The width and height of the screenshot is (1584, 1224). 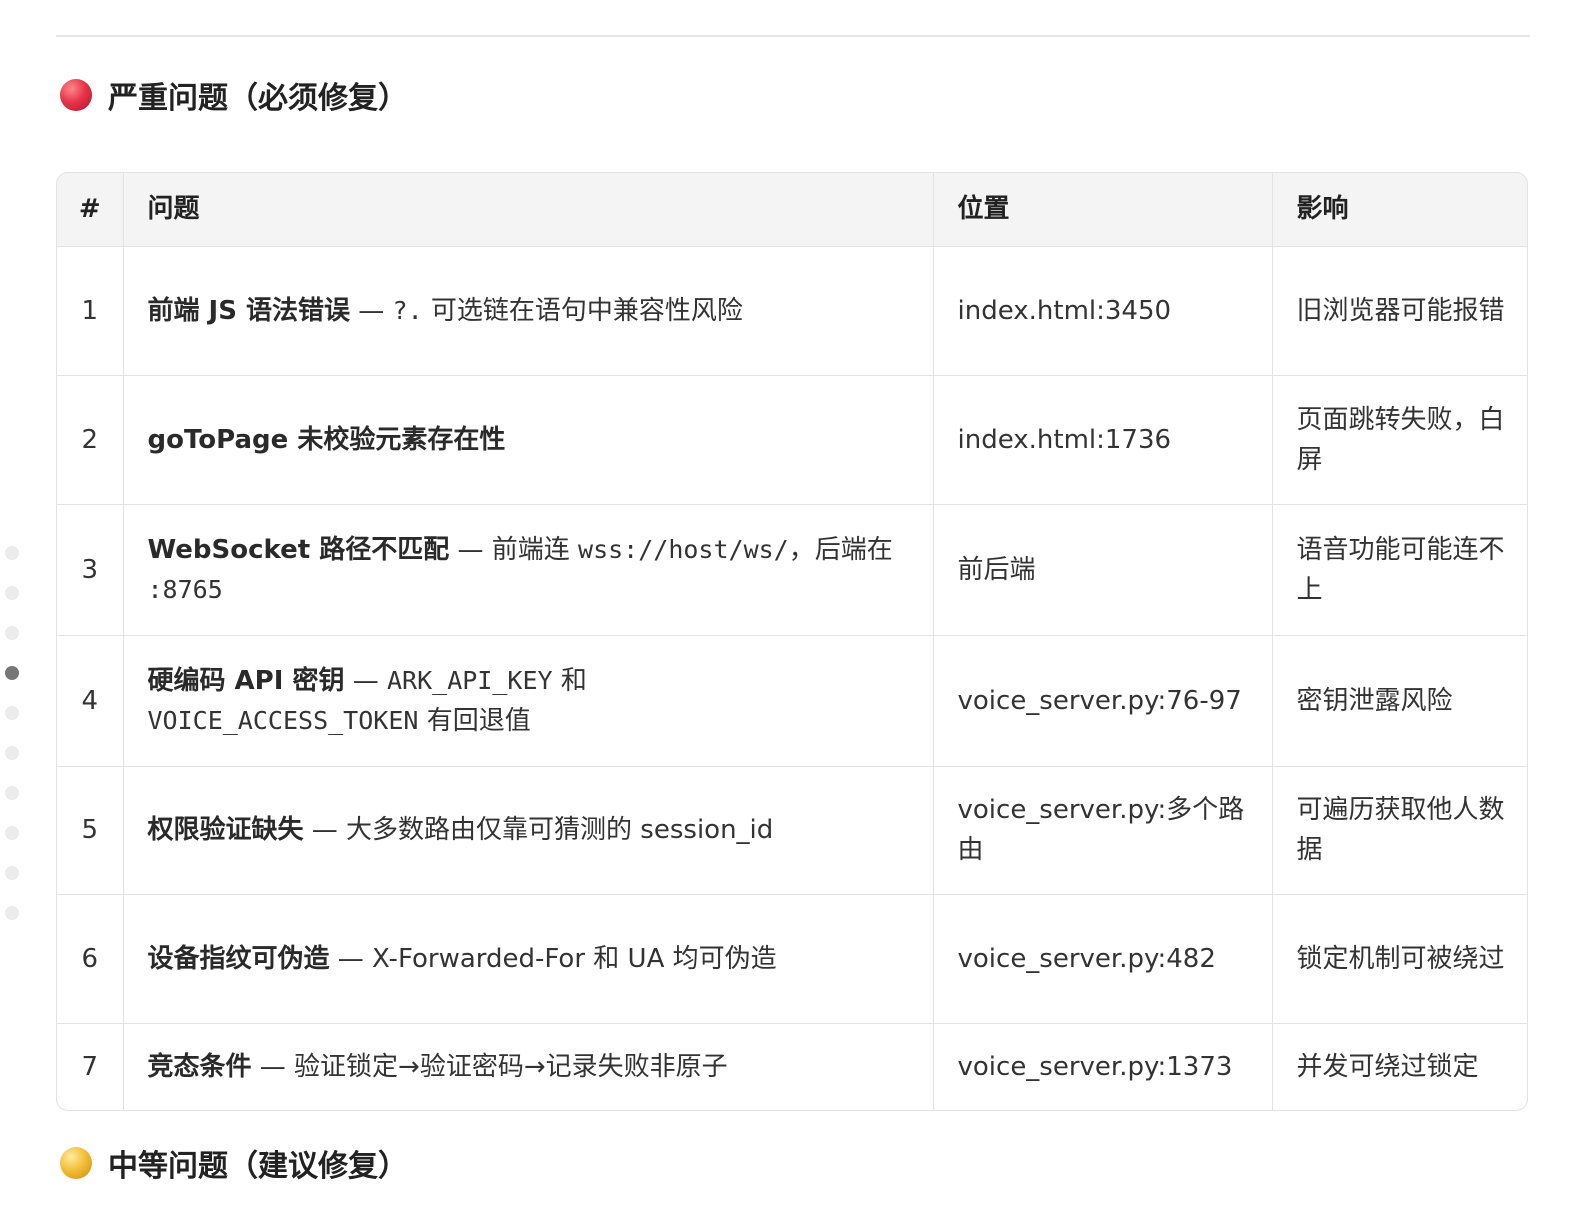 I want to click on header-issue: 问题, so click(x=528, y=210).